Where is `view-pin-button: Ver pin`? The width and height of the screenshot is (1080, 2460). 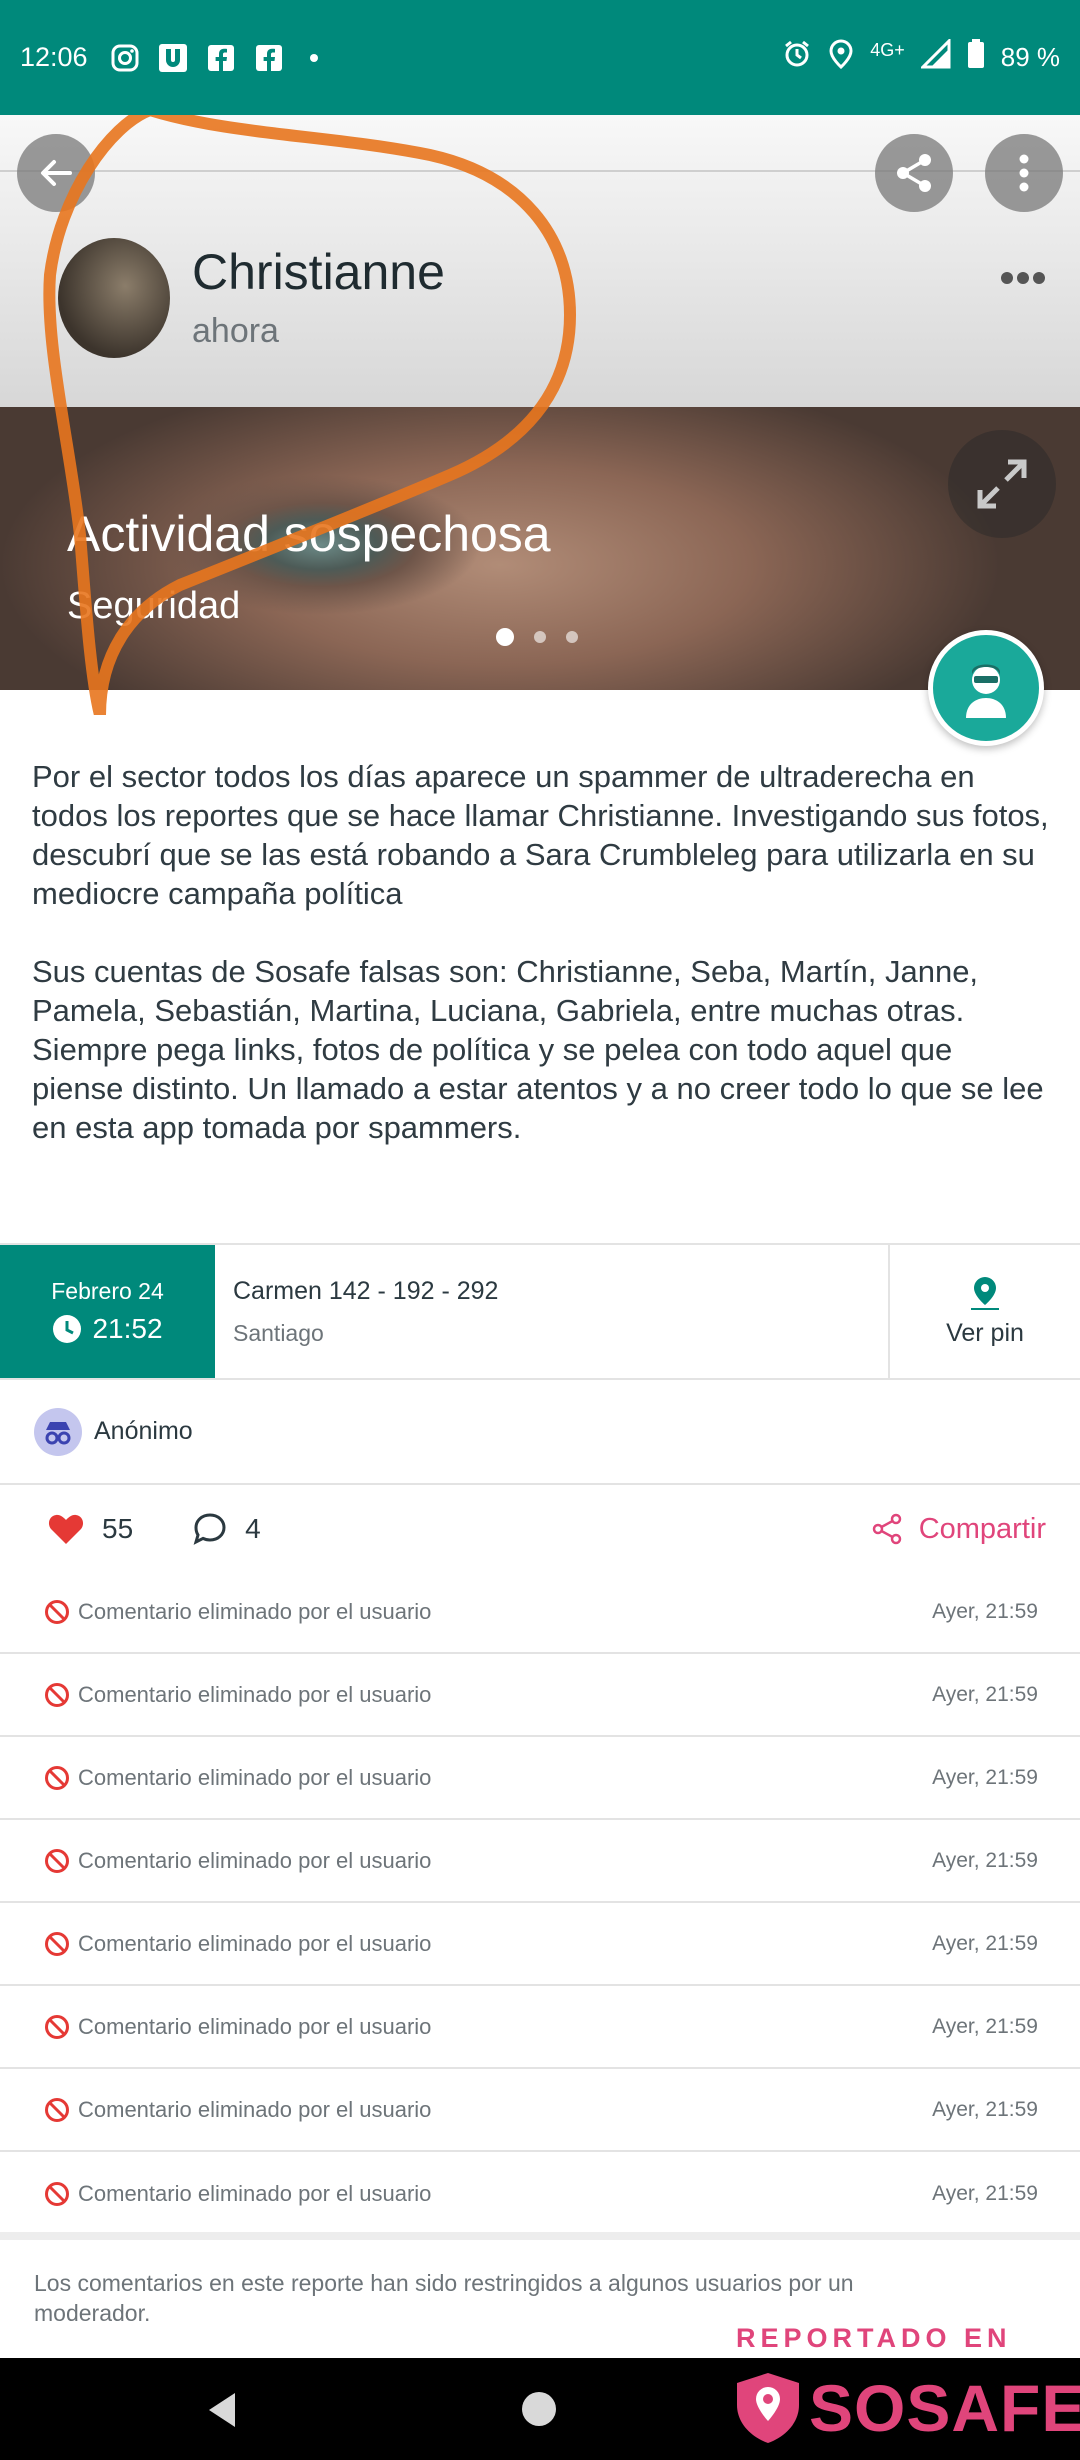 view-pin-button: Ver pin is located at coordinates (985, 1311).